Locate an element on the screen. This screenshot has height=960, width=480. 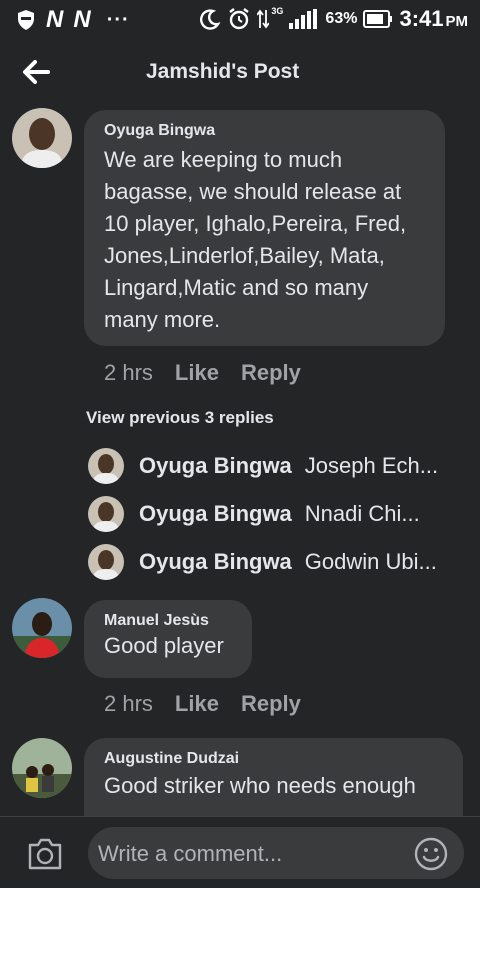
back-arrow-icon is located at coordinates (36, 72).